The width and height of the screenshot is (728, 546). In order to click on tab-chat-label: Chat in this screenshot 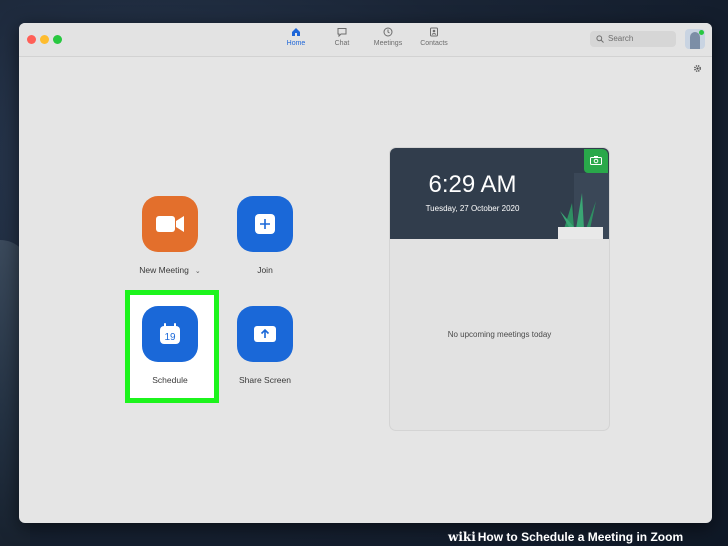, I will do `click(342, 43)`.